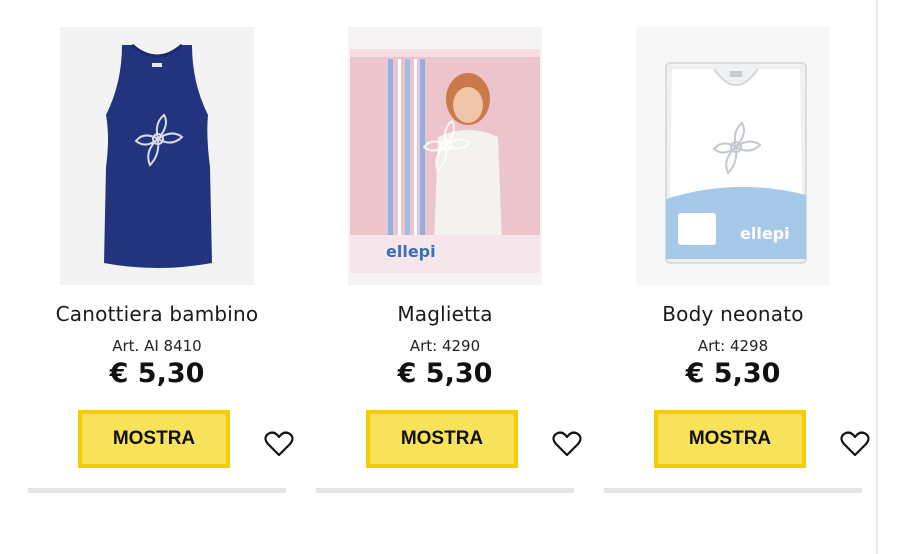 The height and width of the screenshot is (554, 903). What do you see at coordinates (157, 346) in the screenshot?
I see `product-article-code: Art. AI 8410` at bounding box center [157, 346].